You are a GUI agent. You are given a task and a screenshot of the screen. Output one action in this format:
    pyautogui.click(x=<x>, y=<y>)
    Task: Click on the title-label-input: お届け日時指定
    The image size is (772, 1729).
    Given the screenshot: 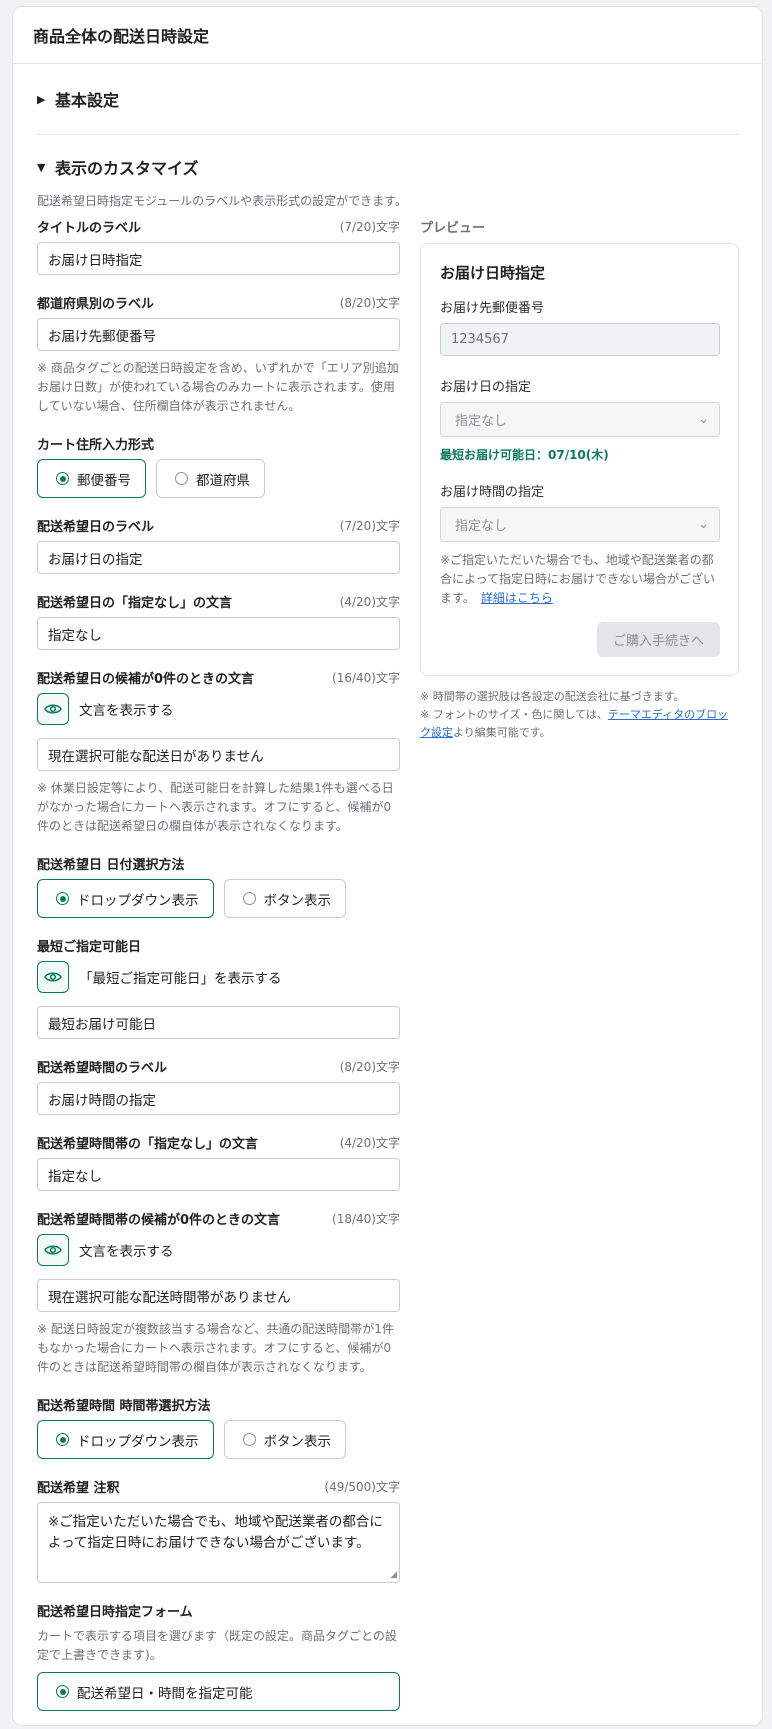 What is the action you would take?
    pyautogui.click(x=218, y=258)
    